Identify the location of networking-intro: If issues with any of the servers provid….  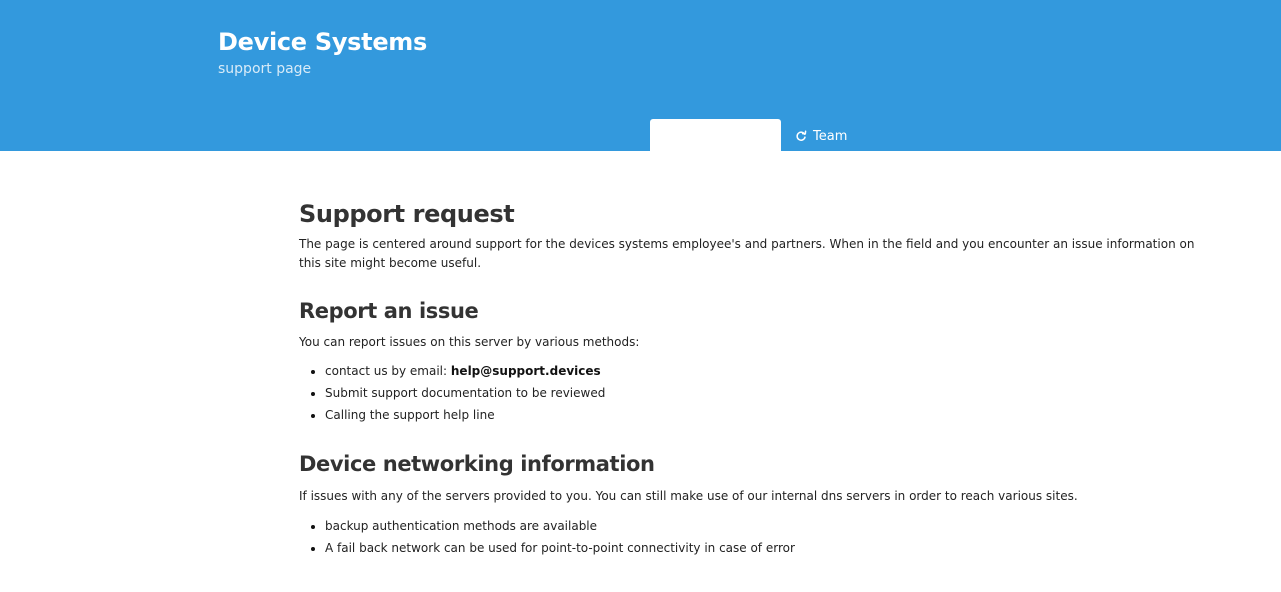
(688, 496).